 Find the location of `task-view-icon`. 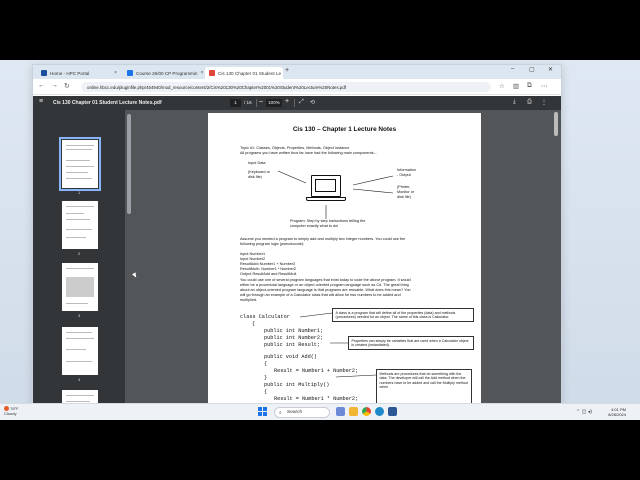

task-view-icon is located at coordinates (340, 411).